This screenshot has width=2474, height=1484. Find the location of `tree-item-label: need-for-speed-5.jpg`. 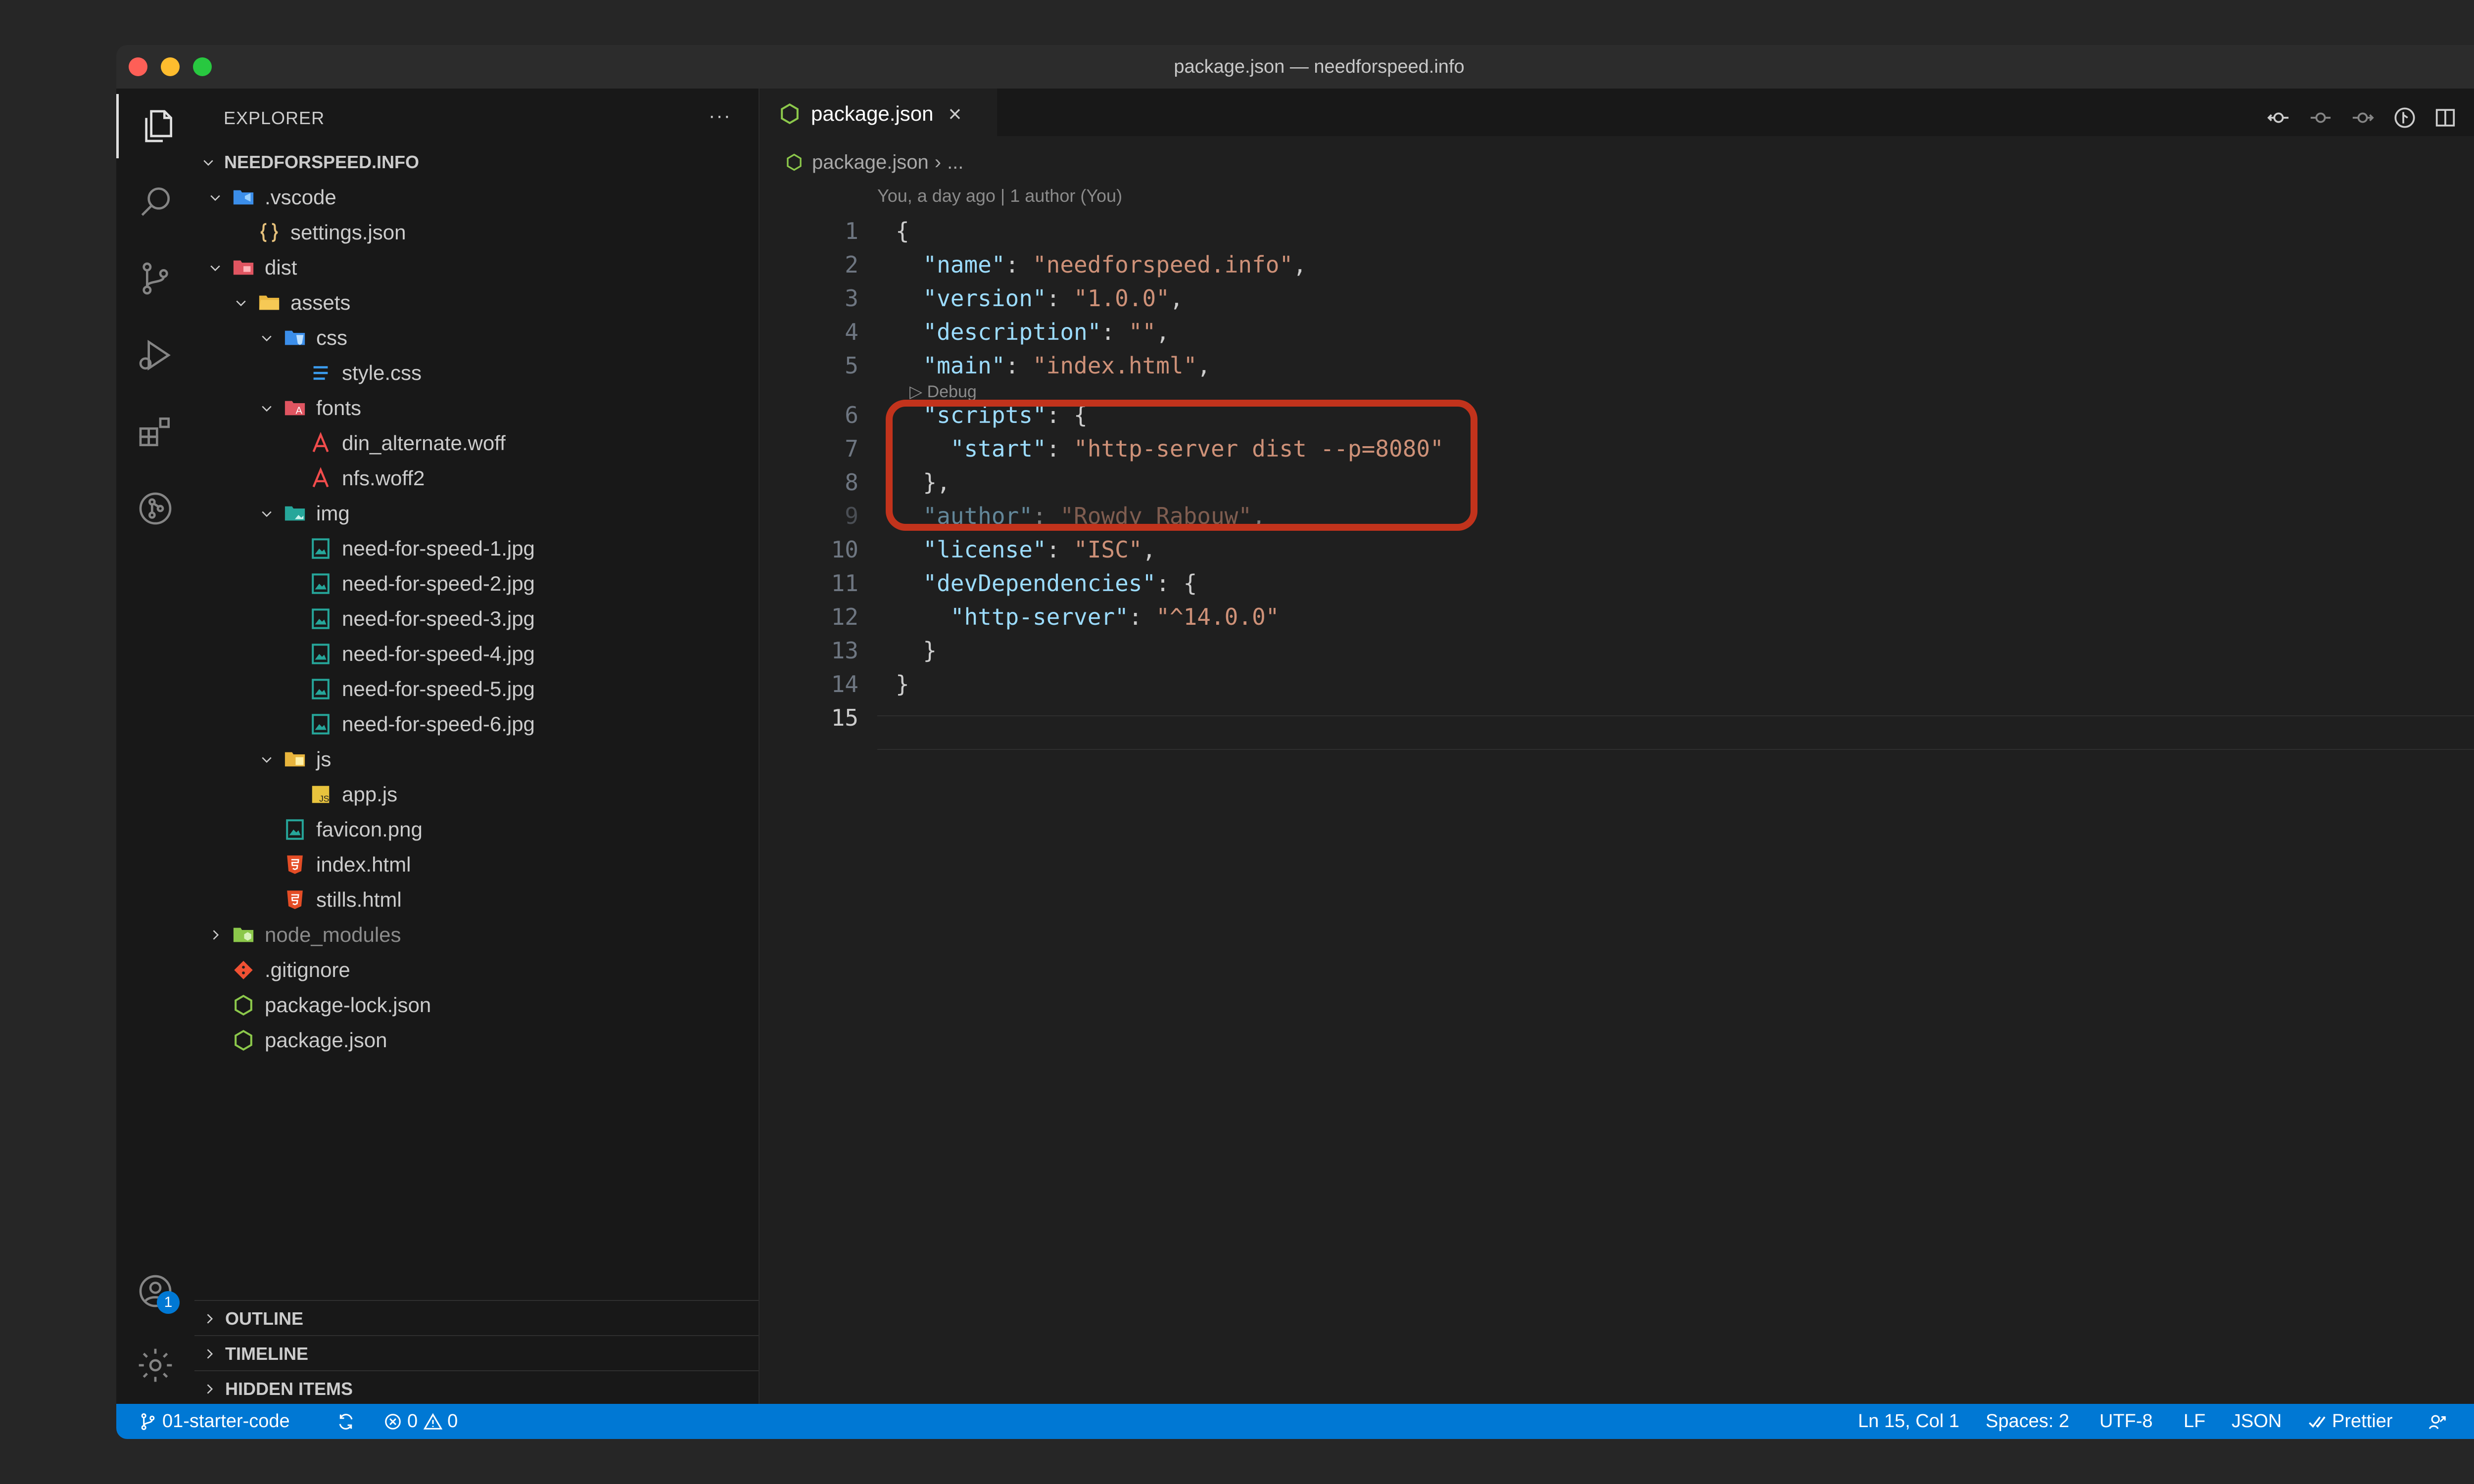

tree-item-label: need-for-speed-5.jpg is located at coordinates (439, 688).